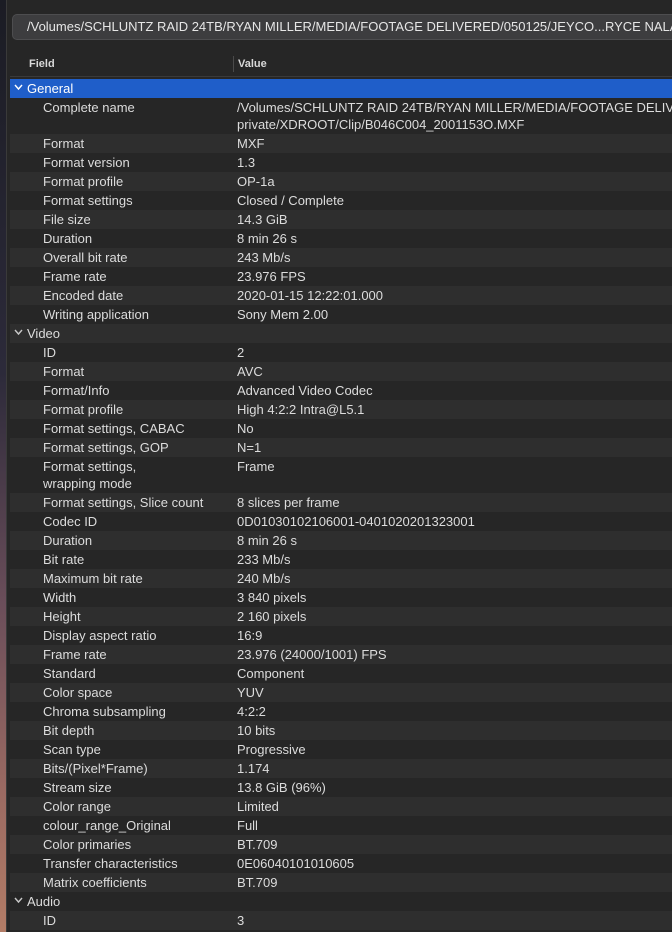 This screenshot has width=672, height=932. What do you see at coordinates (251, 143) in the screenshot?
I see `field-value: MXF` at bounding box center [251, 143].